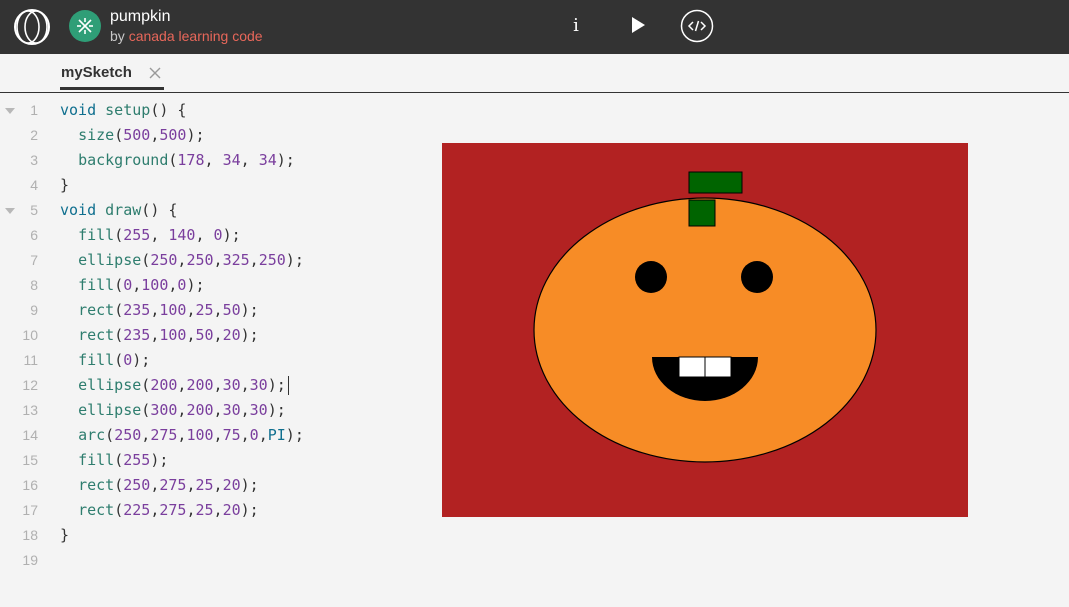  I want to click on code-line: 14 arc(250,275,100,75,0,PI);, so click(215, 435).